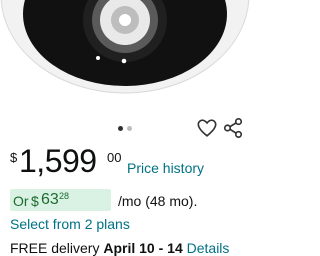 The height and width of the screenshot is (256, 320). I want to click on delivery-details-link: Details, so click(208, 248).